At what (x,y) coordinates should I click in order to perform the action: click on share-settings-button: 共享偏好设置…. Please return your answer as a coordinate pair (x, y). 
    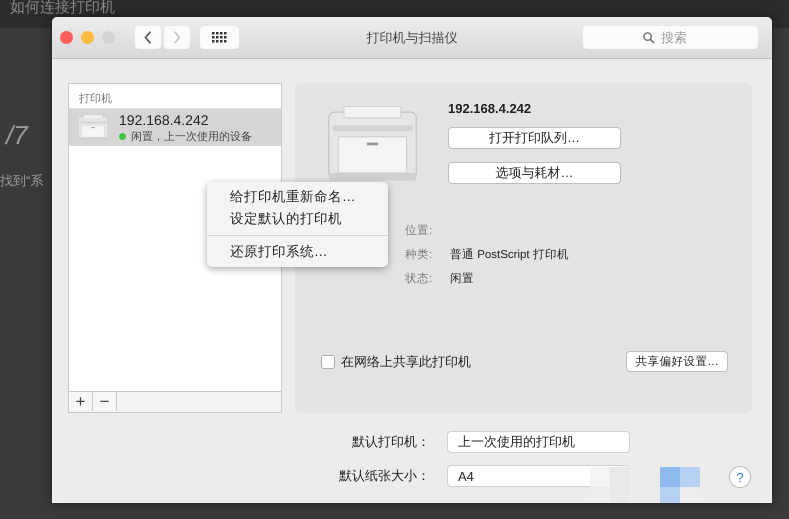
    Looking at the image, I should click on (677, 361).